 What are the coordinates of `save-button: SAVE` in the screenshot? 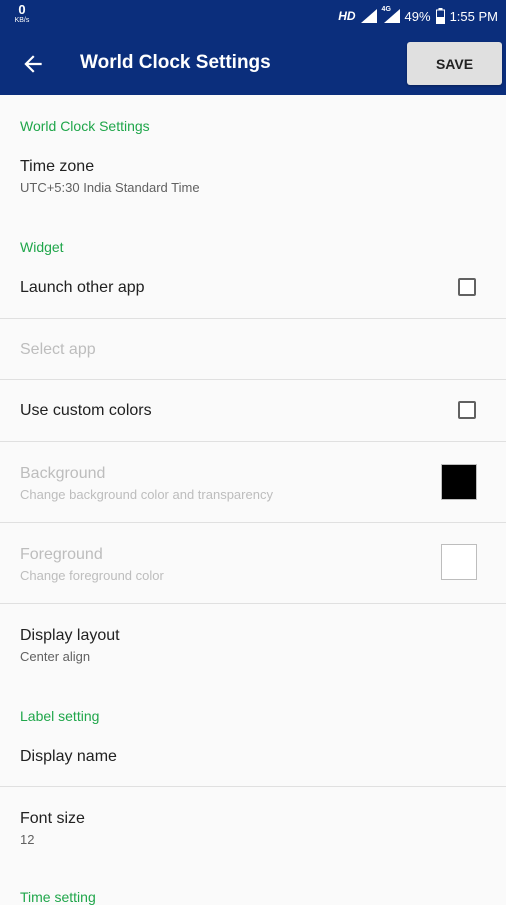 It's located at (454, 63).